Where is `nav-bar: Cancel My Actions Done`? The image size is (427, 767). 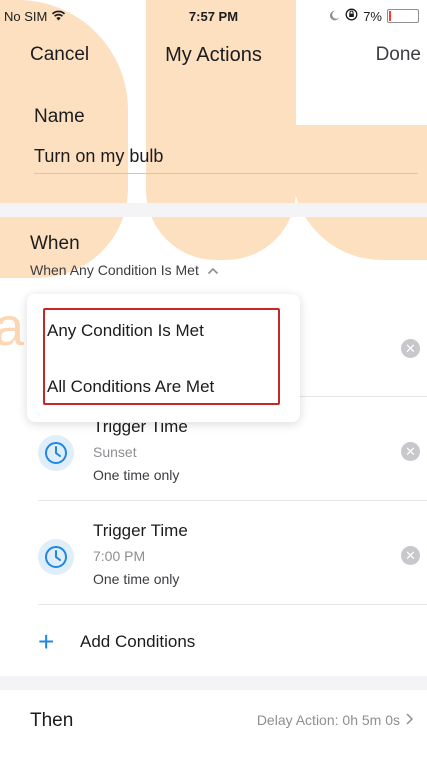 nav-bar: Cancel My Actions Done is located at coordinates (213, 55).